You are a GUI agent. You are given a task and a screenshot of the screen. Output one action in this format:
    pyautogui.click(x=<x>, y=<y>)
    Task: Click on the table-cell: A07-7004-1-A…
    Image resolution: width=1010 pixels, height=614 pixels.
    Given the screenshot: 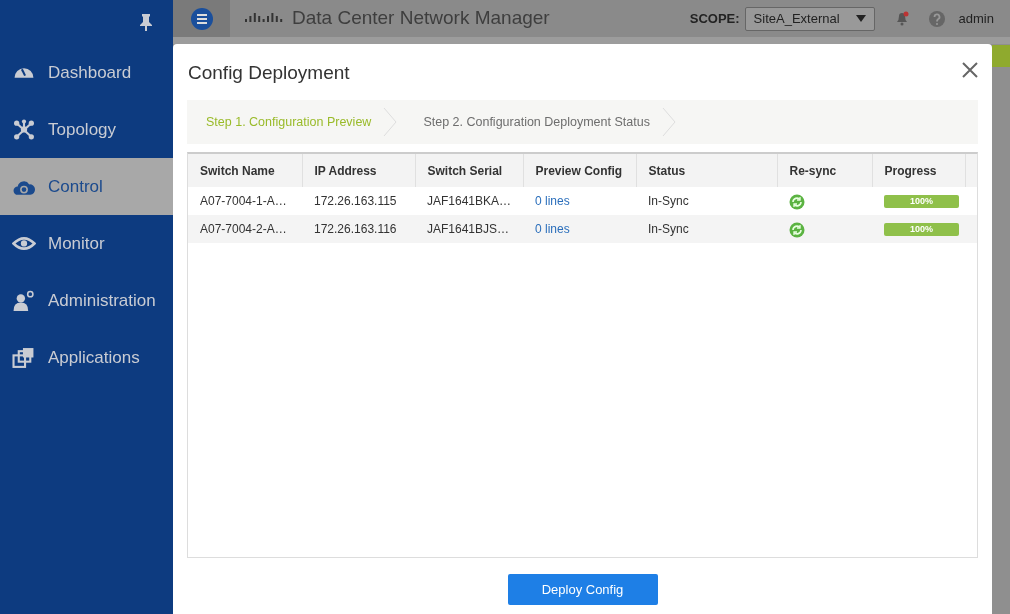 What is the action you would take?
    pyautogui.click(x=245, y=201)
    